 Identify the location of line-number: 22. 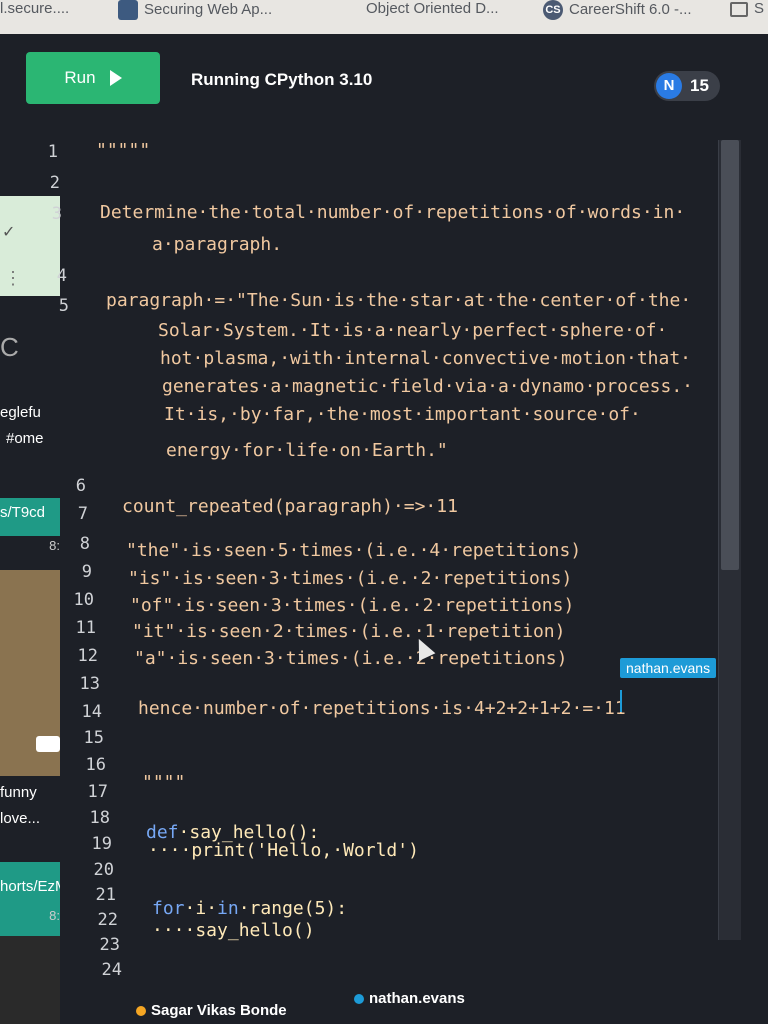
(107, 920).